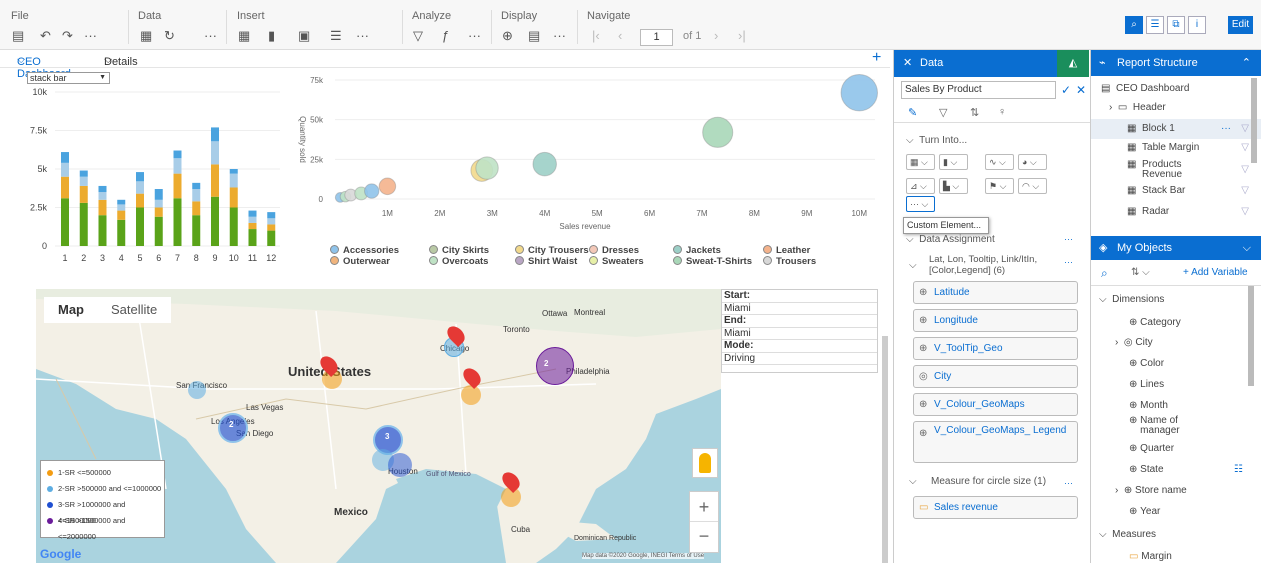 Image resolution: width=1261 pixels, height=563 pixels. What do you see at coordinates (999, 162) in the screenshot?
I see `line-type-button: ∿ ⌵` at bounding box center [999, 162].